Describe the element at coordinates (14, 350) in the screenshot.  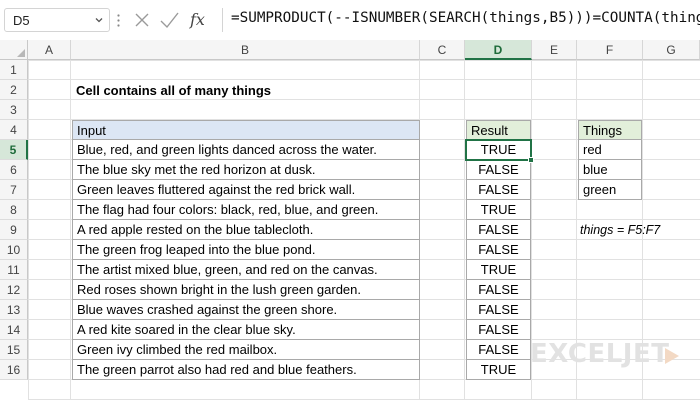
I see `row-header-15: 15` at that location.